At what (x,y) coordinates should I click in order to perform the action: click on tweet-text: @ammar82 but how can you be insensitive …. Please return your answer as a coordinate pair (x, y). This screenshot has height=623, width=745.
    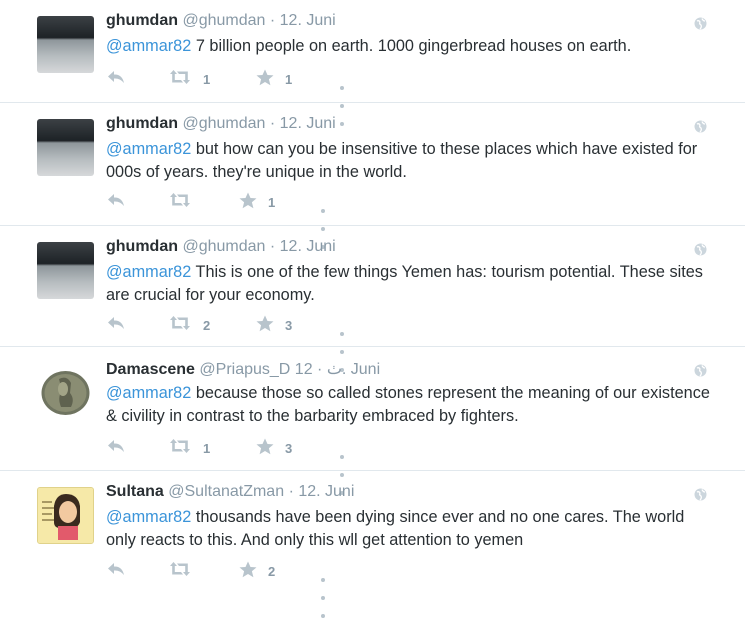
    Looking at the image, I should click on (408, 161).